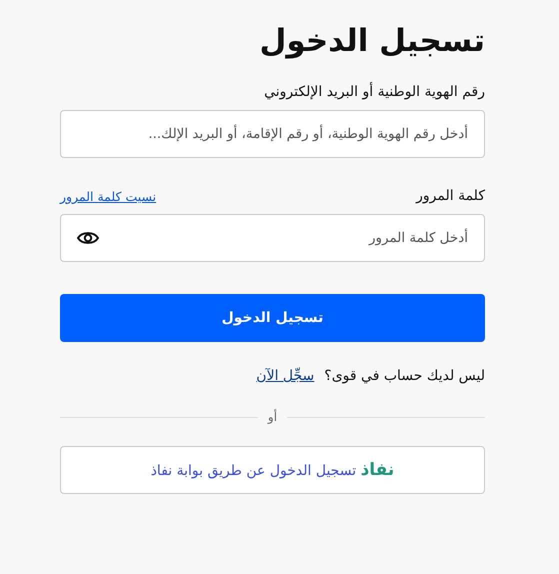  I want to click on nafath-login-button: نفاذ تسجيل الدخول عن طريق بوابة نفاذ, so click(272, 470).